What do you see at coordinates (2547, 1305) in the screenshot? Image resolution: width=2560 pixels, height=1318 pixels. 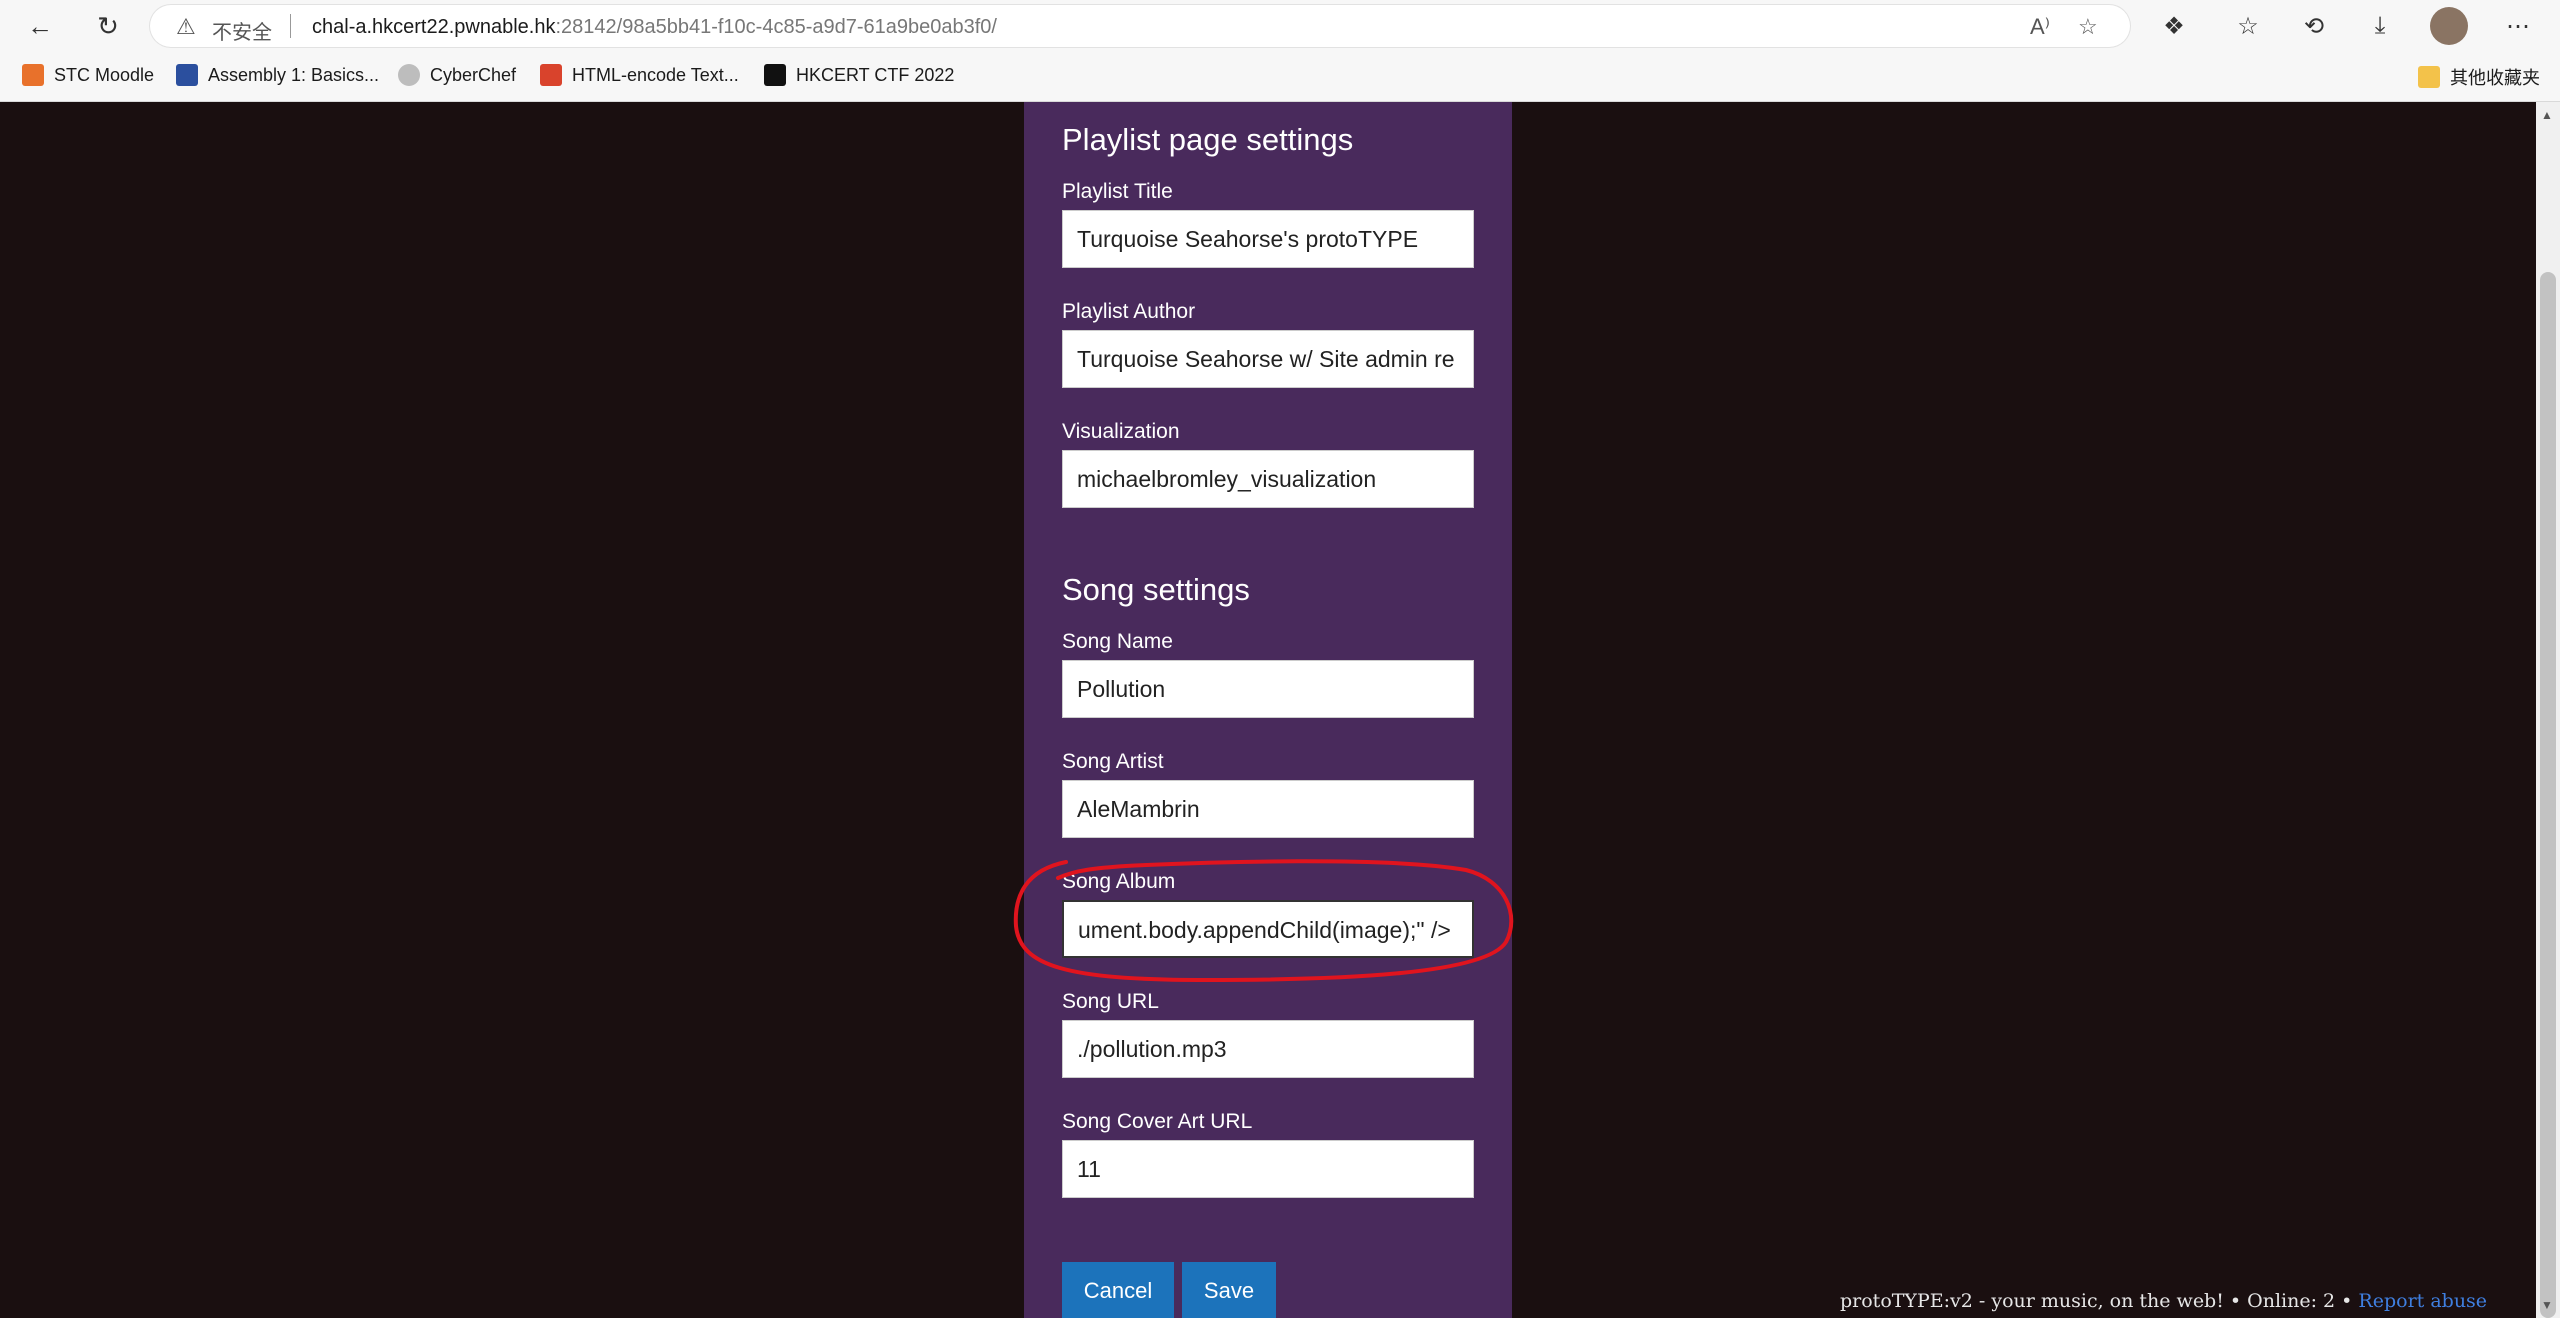 I see `scroll-down-icon: ▼` at bounding box center [2547, 1305].